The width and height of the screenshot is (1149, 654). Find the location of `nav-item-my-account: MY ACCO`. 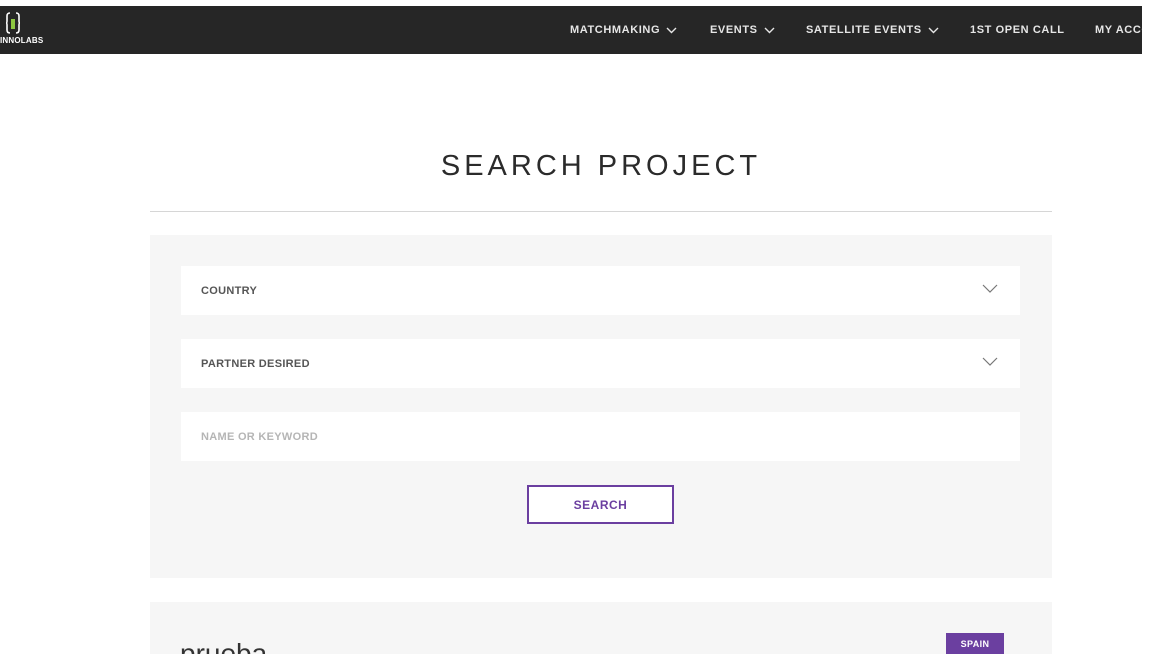

nav-item-my-account: MY ACCO is located at coordinates (1118, 30).